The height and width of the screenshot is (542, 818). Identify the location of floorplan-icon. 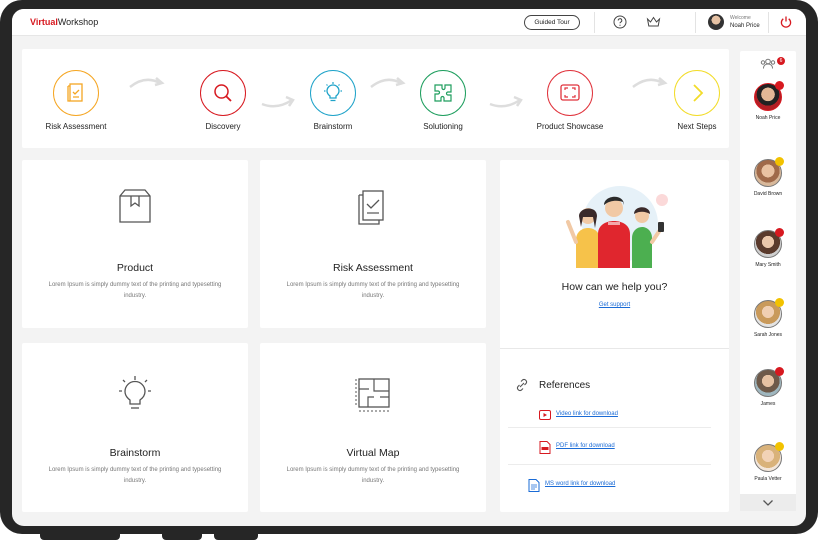
(372, 395).